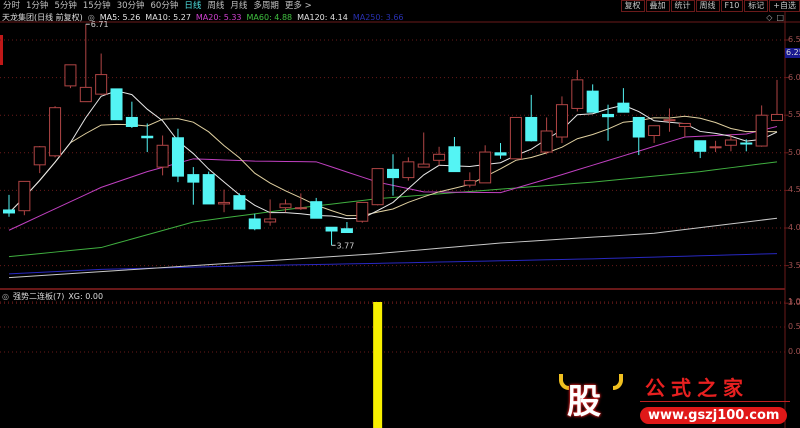  Describe the element at coordinates (794, 351) in the screenshot. I see `sub-axis-label: 0.00` at that location.